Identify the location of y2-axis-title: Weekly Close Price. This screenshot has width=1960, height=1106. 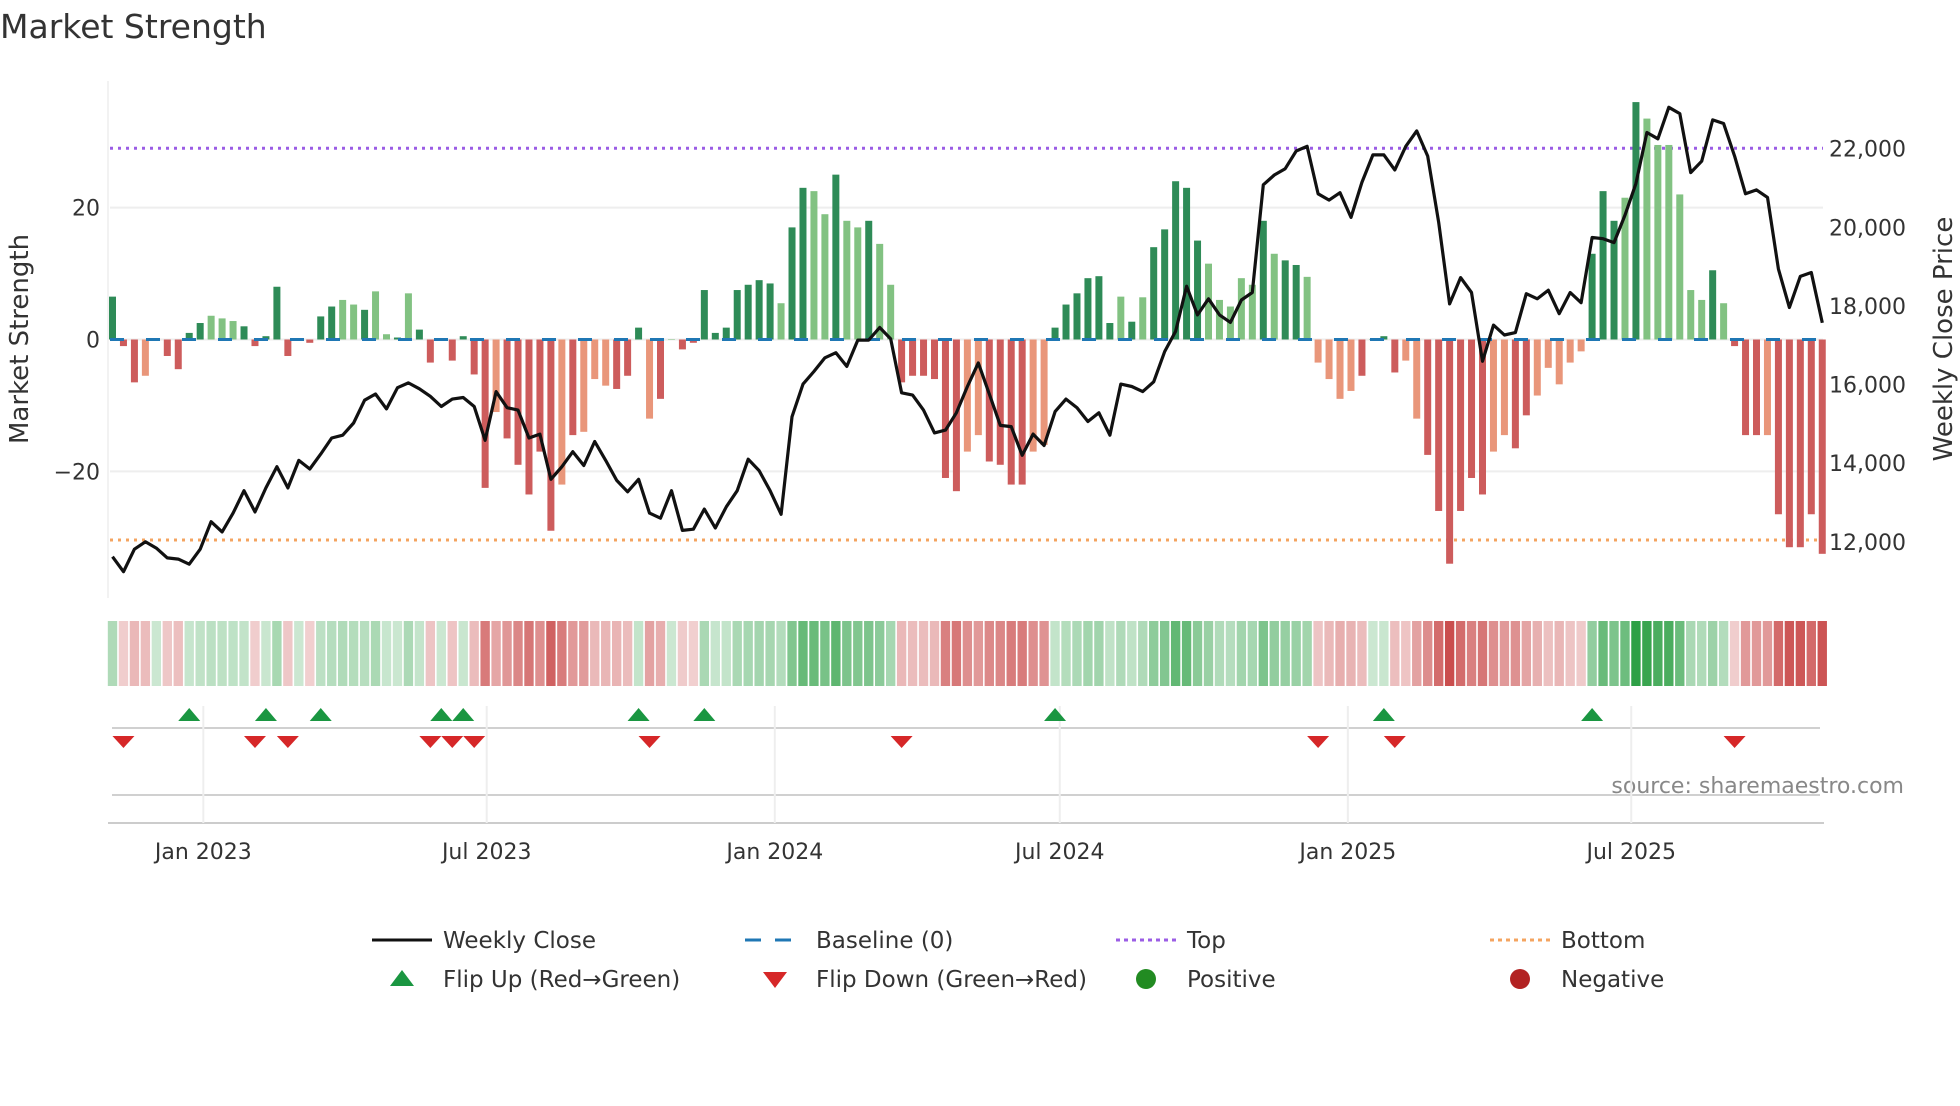
(1944, 339).